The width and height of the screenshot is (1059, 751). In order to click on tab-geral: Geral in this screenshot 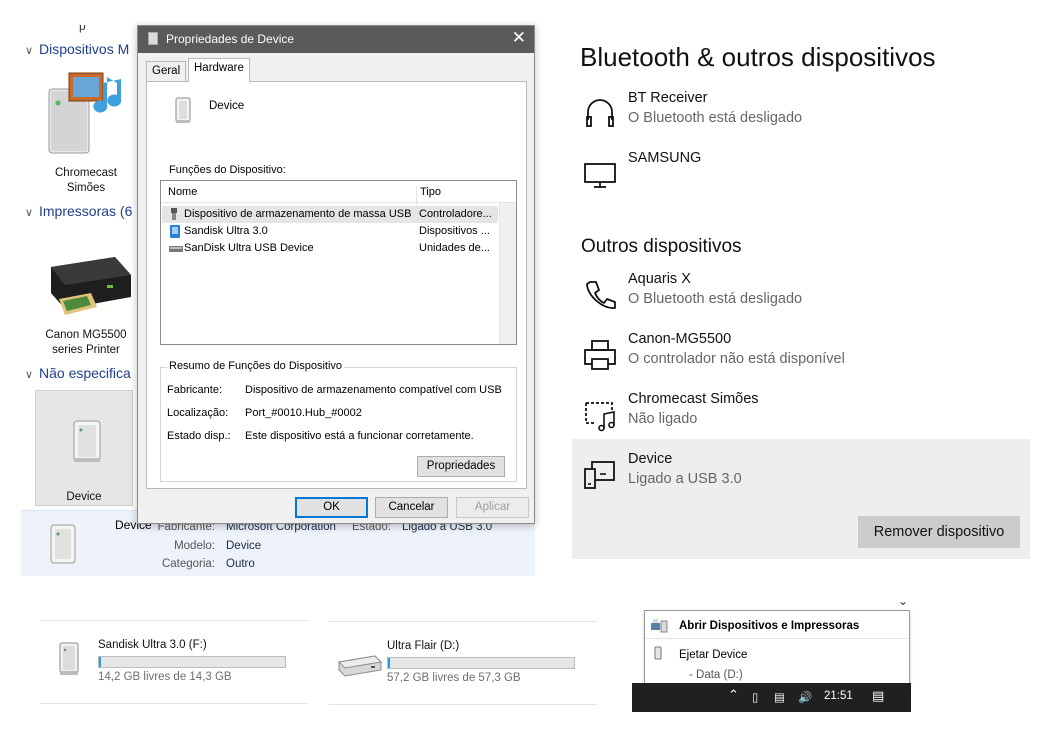, I will do `click(166, 71)`.